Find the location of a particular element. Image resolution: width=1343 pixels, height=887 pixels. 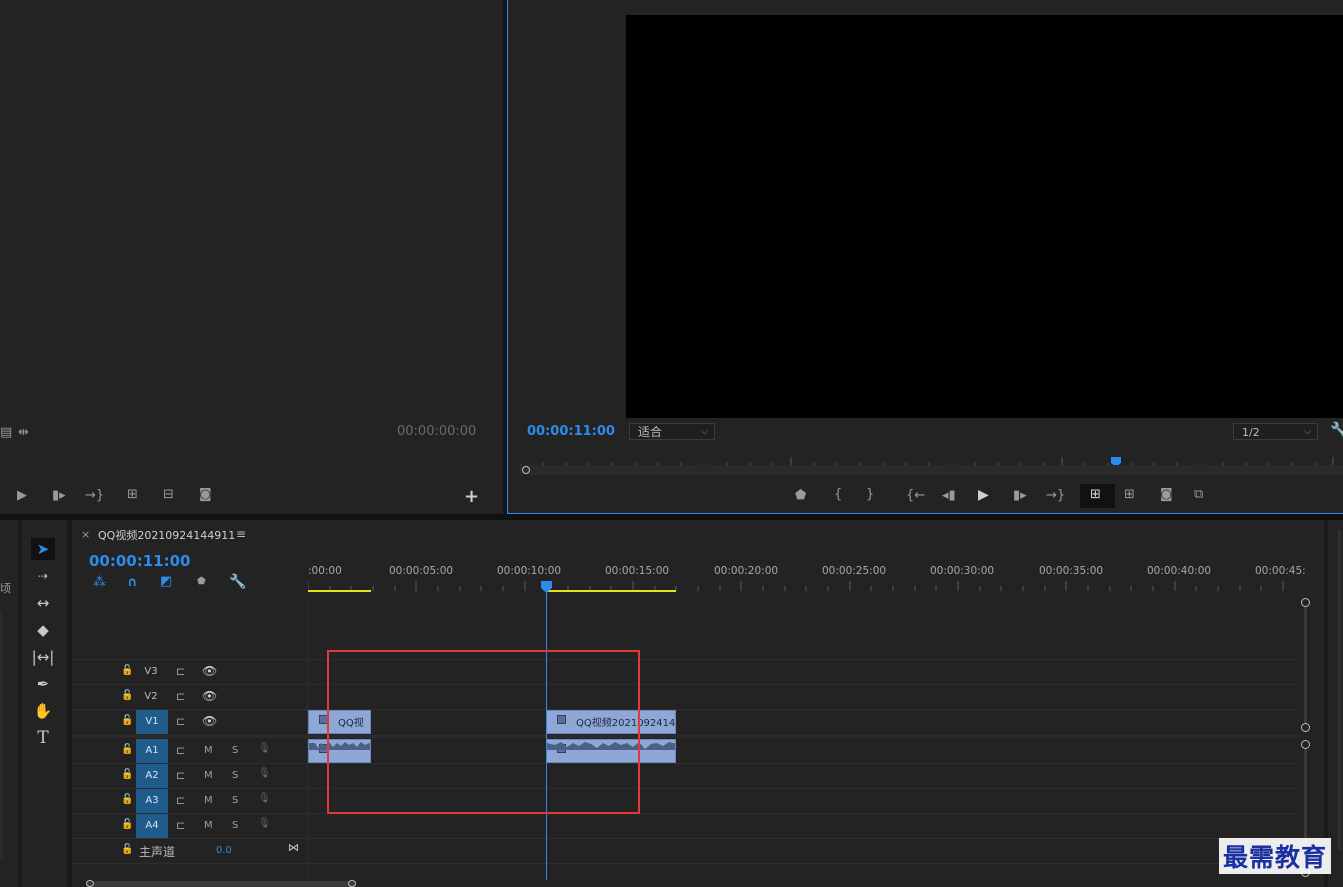

program-scroll-handle is located at coordinates (526, 470).